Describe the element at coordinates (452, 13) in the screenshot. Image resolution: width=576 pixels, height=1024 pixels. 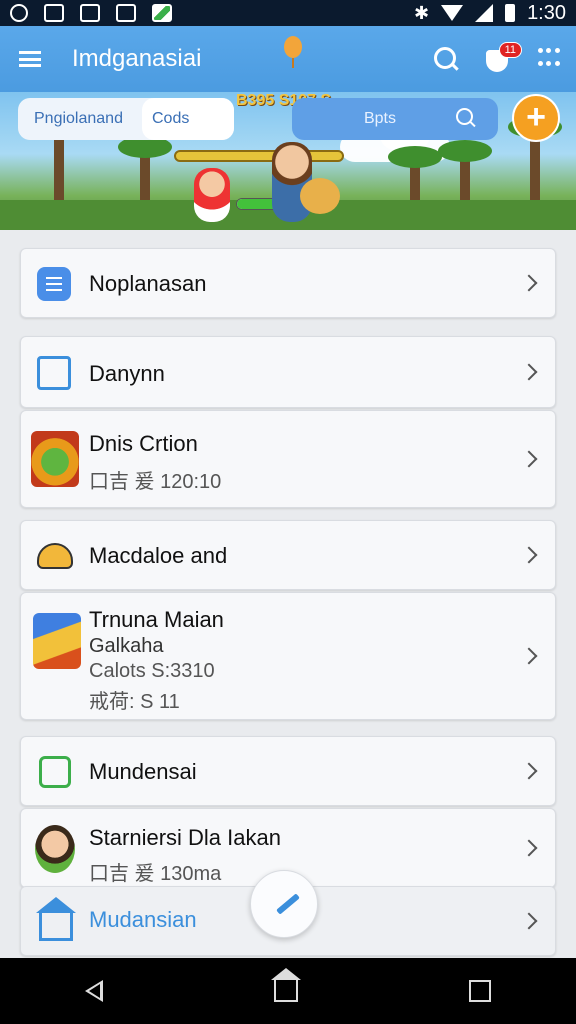
I see `wifi-icon` at that location.